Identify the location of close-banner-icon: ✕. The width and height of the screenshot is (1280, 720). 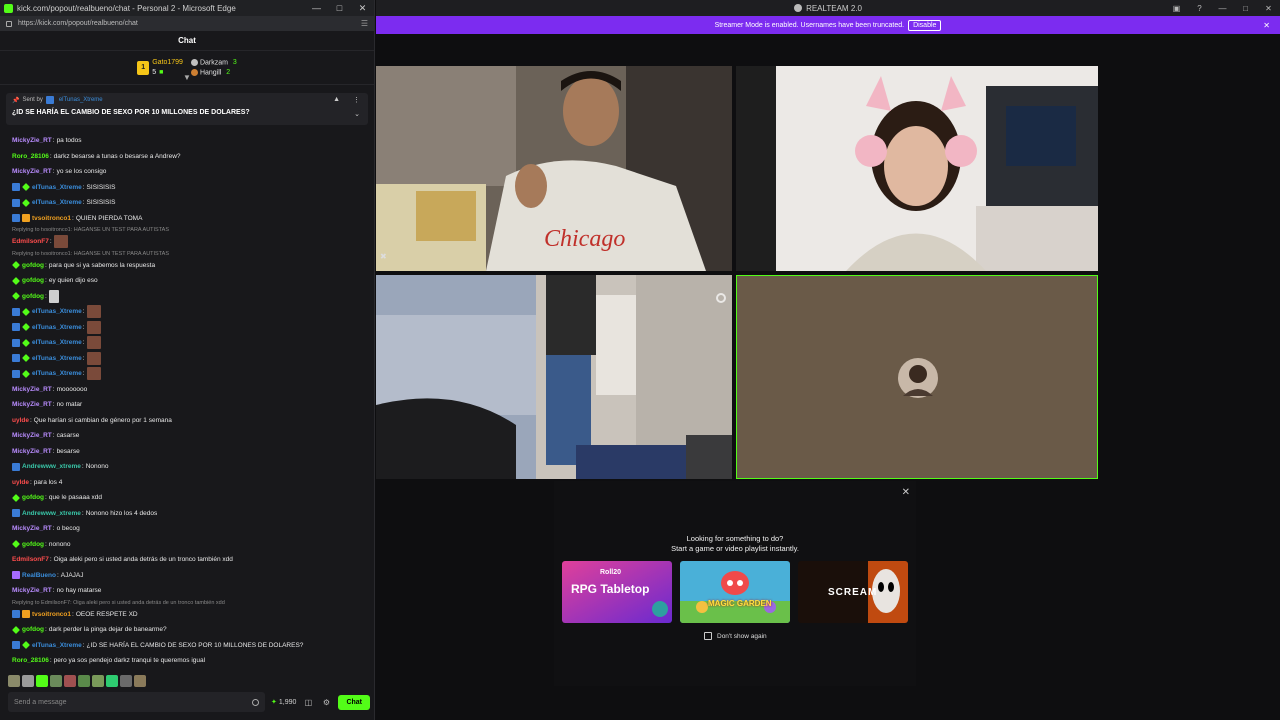
(1266, 25).